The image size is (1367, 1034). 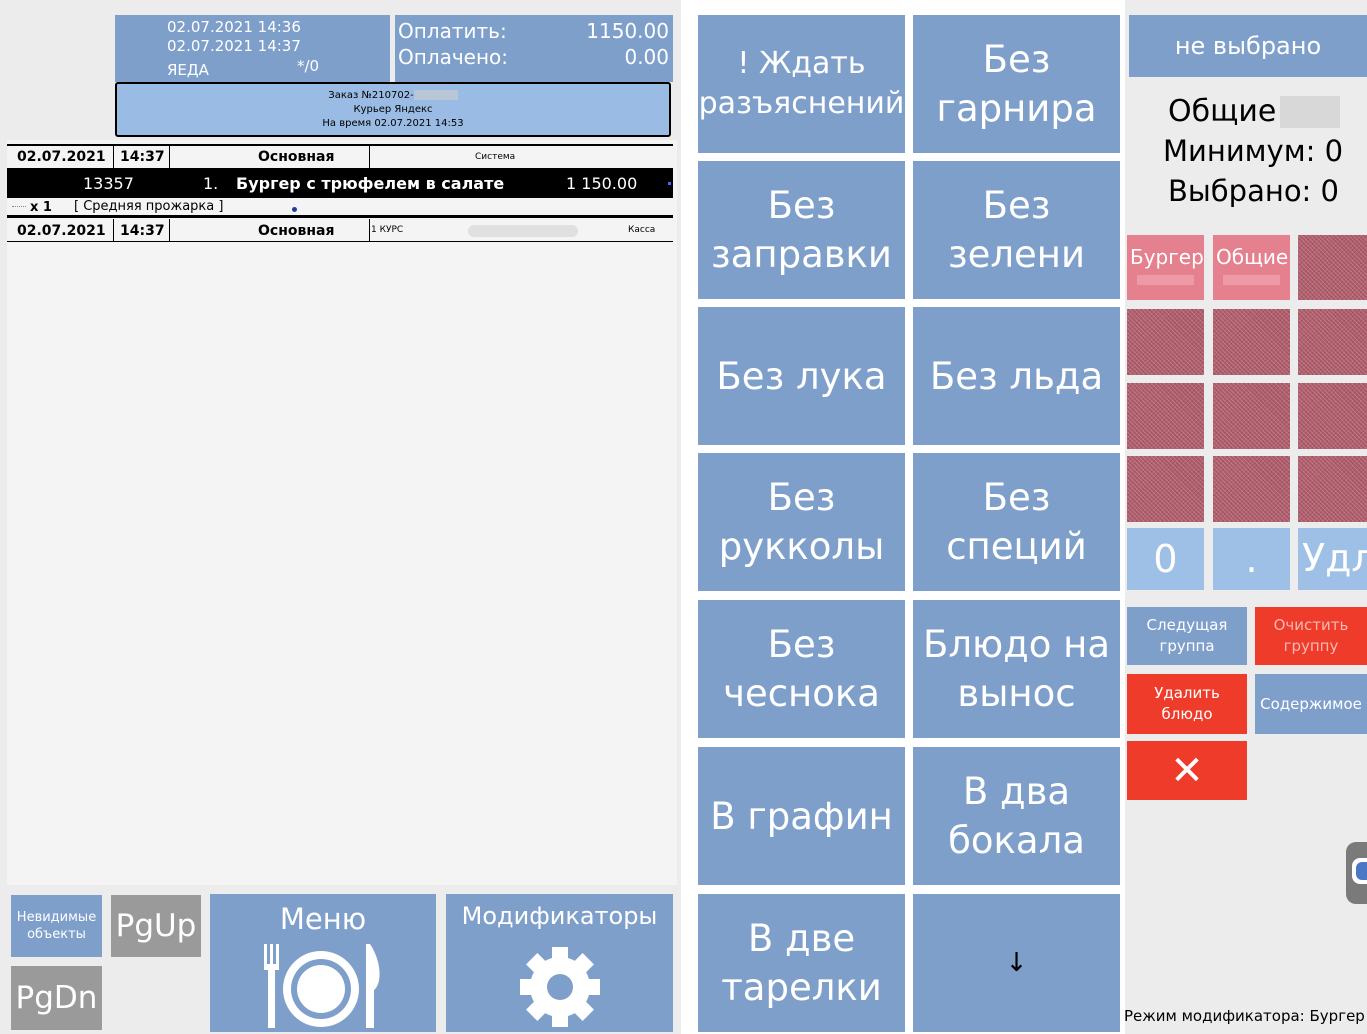 What do you see at coordinates (627, 31) in the screenshot?
I see `pay-value: 1150.00` at bounding box center [627, 31].